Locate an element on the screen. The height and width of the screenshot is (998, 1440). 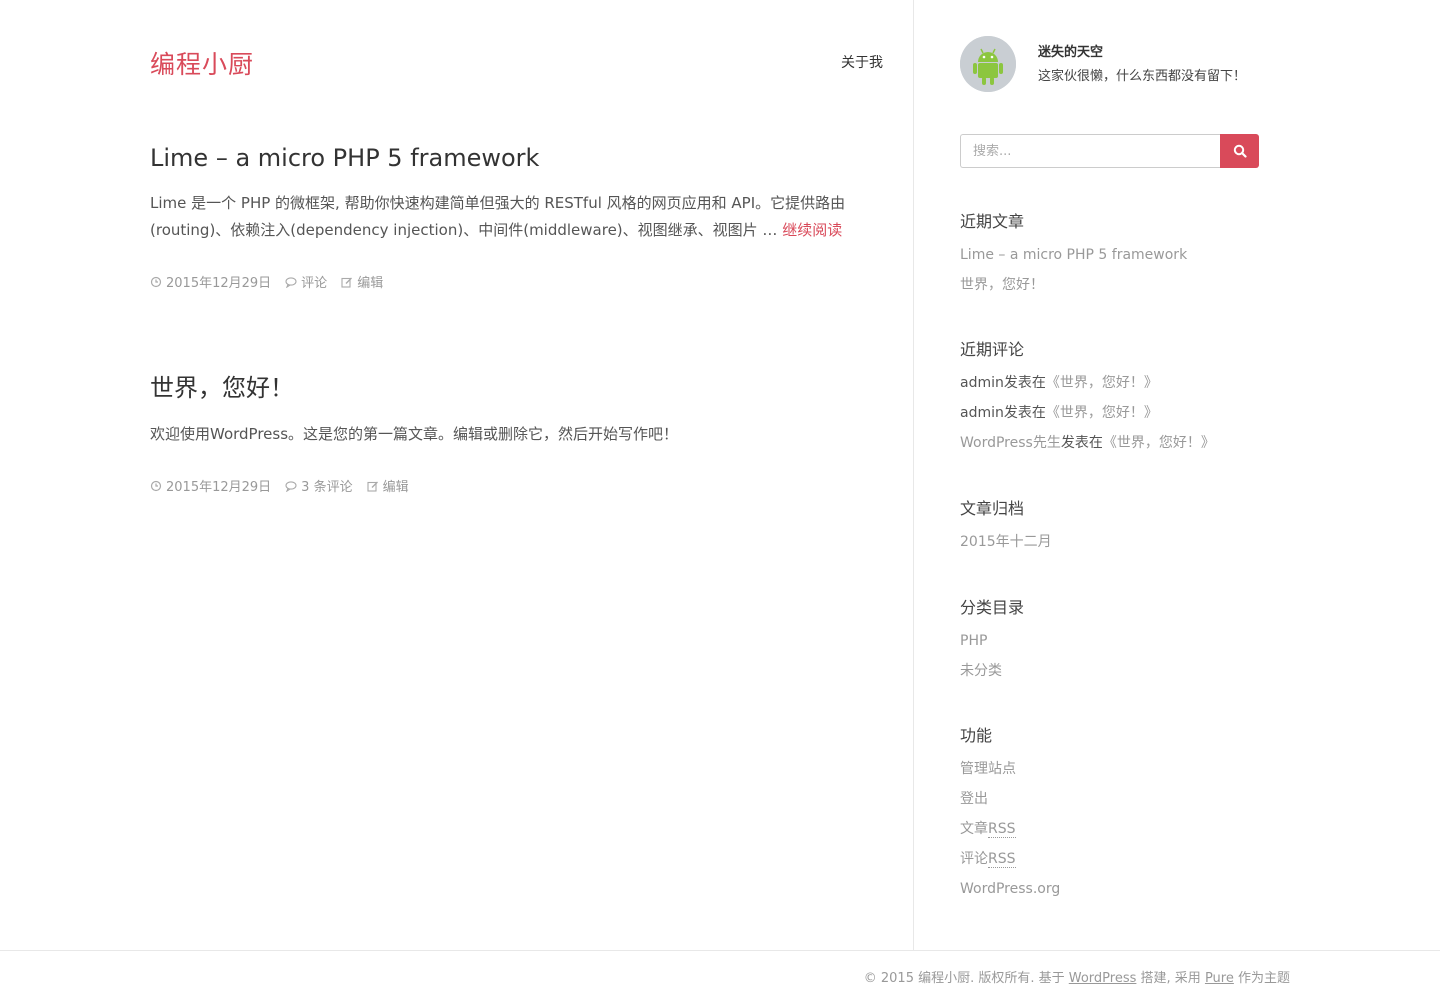
widget-title: 近期文章 is located at coordinates (992, 221).